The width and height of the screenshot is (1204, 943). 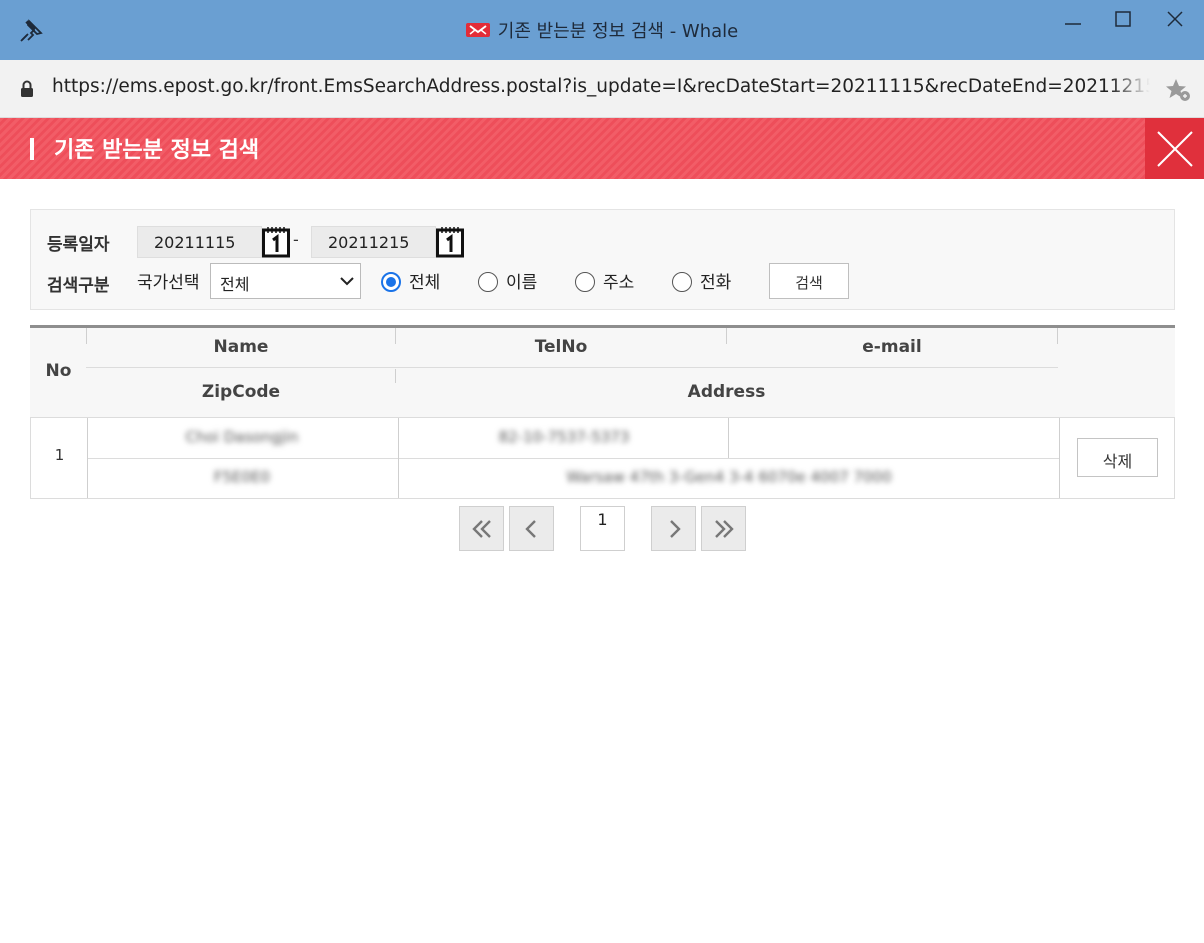 I want to click on first-page-button, so click(x=481, y=528).